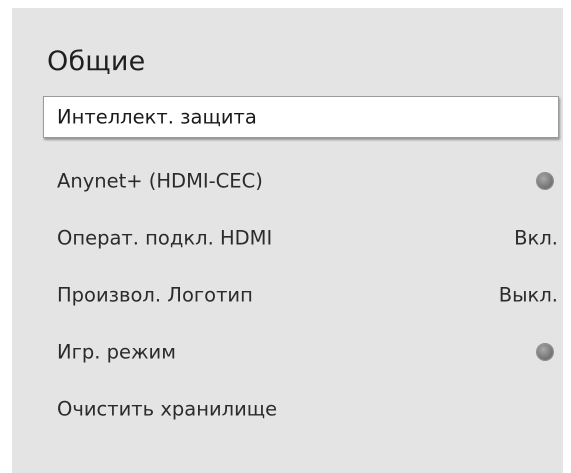 The width and height of the screenshot is (571, 473). Describe the element at coordinates (301, 237) in the screenshot. I see `menu-item-hdmi-quick-connect: Операт. подкл. HDMI Вкл.` at that location.